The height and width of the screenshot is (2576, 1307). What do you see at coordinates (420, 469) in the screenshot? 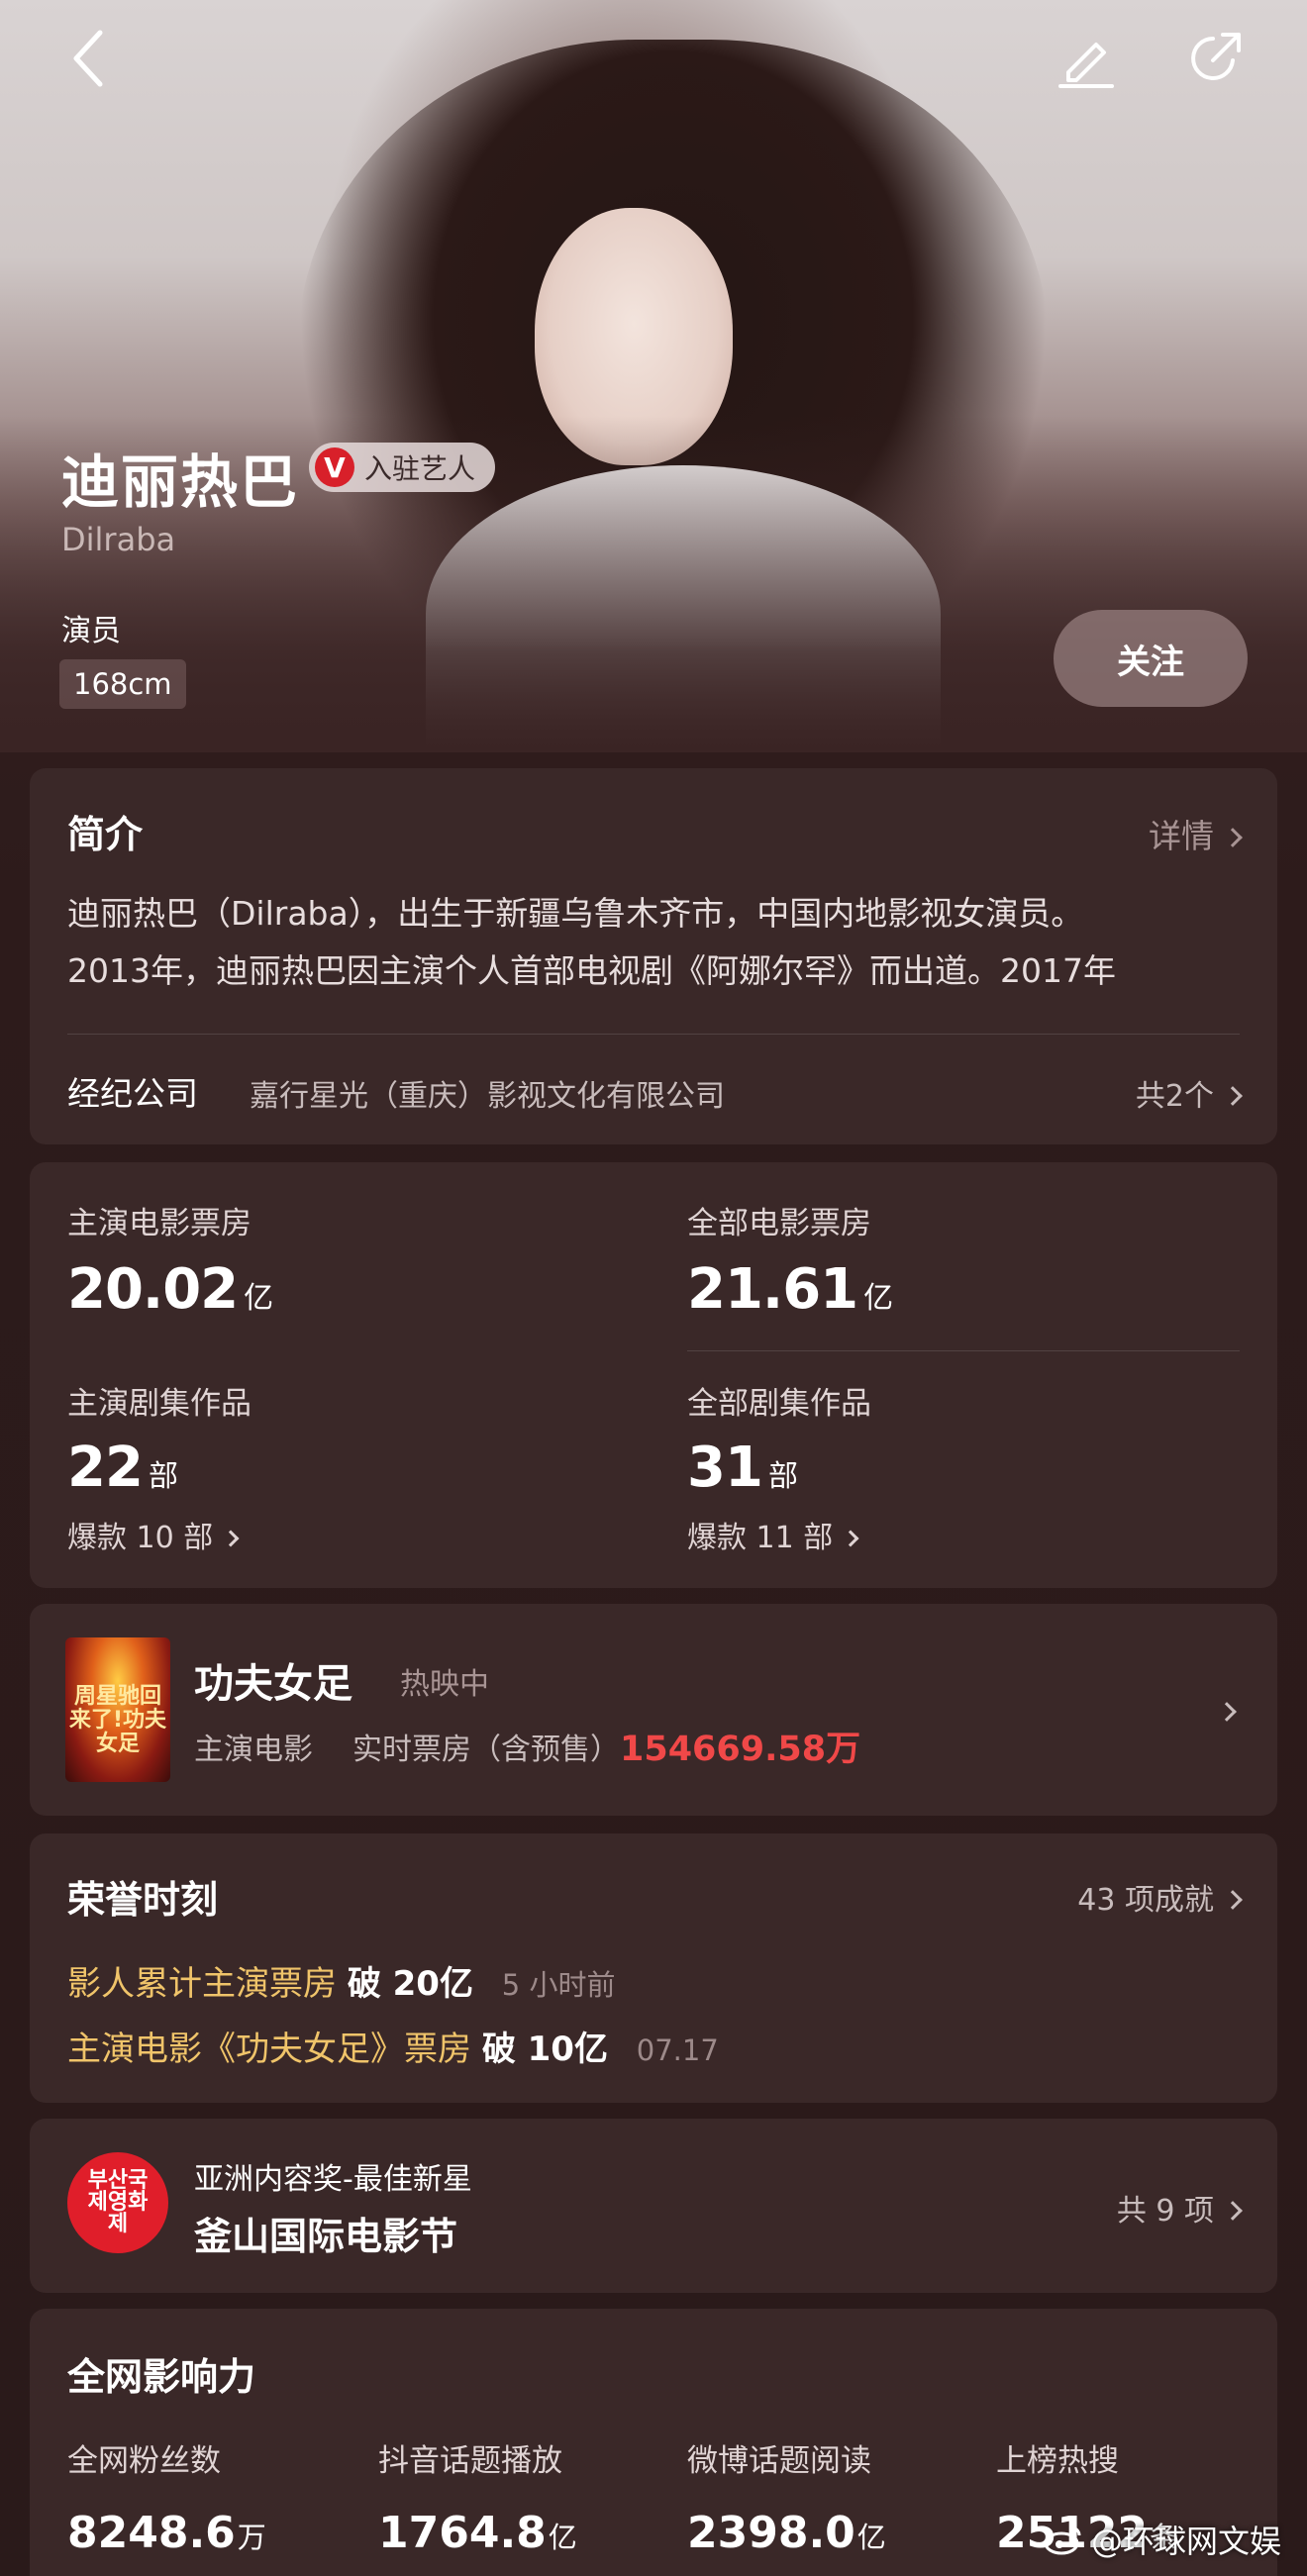
I see `badge-label: 入驻艺人` at bounding box center [420, 469].